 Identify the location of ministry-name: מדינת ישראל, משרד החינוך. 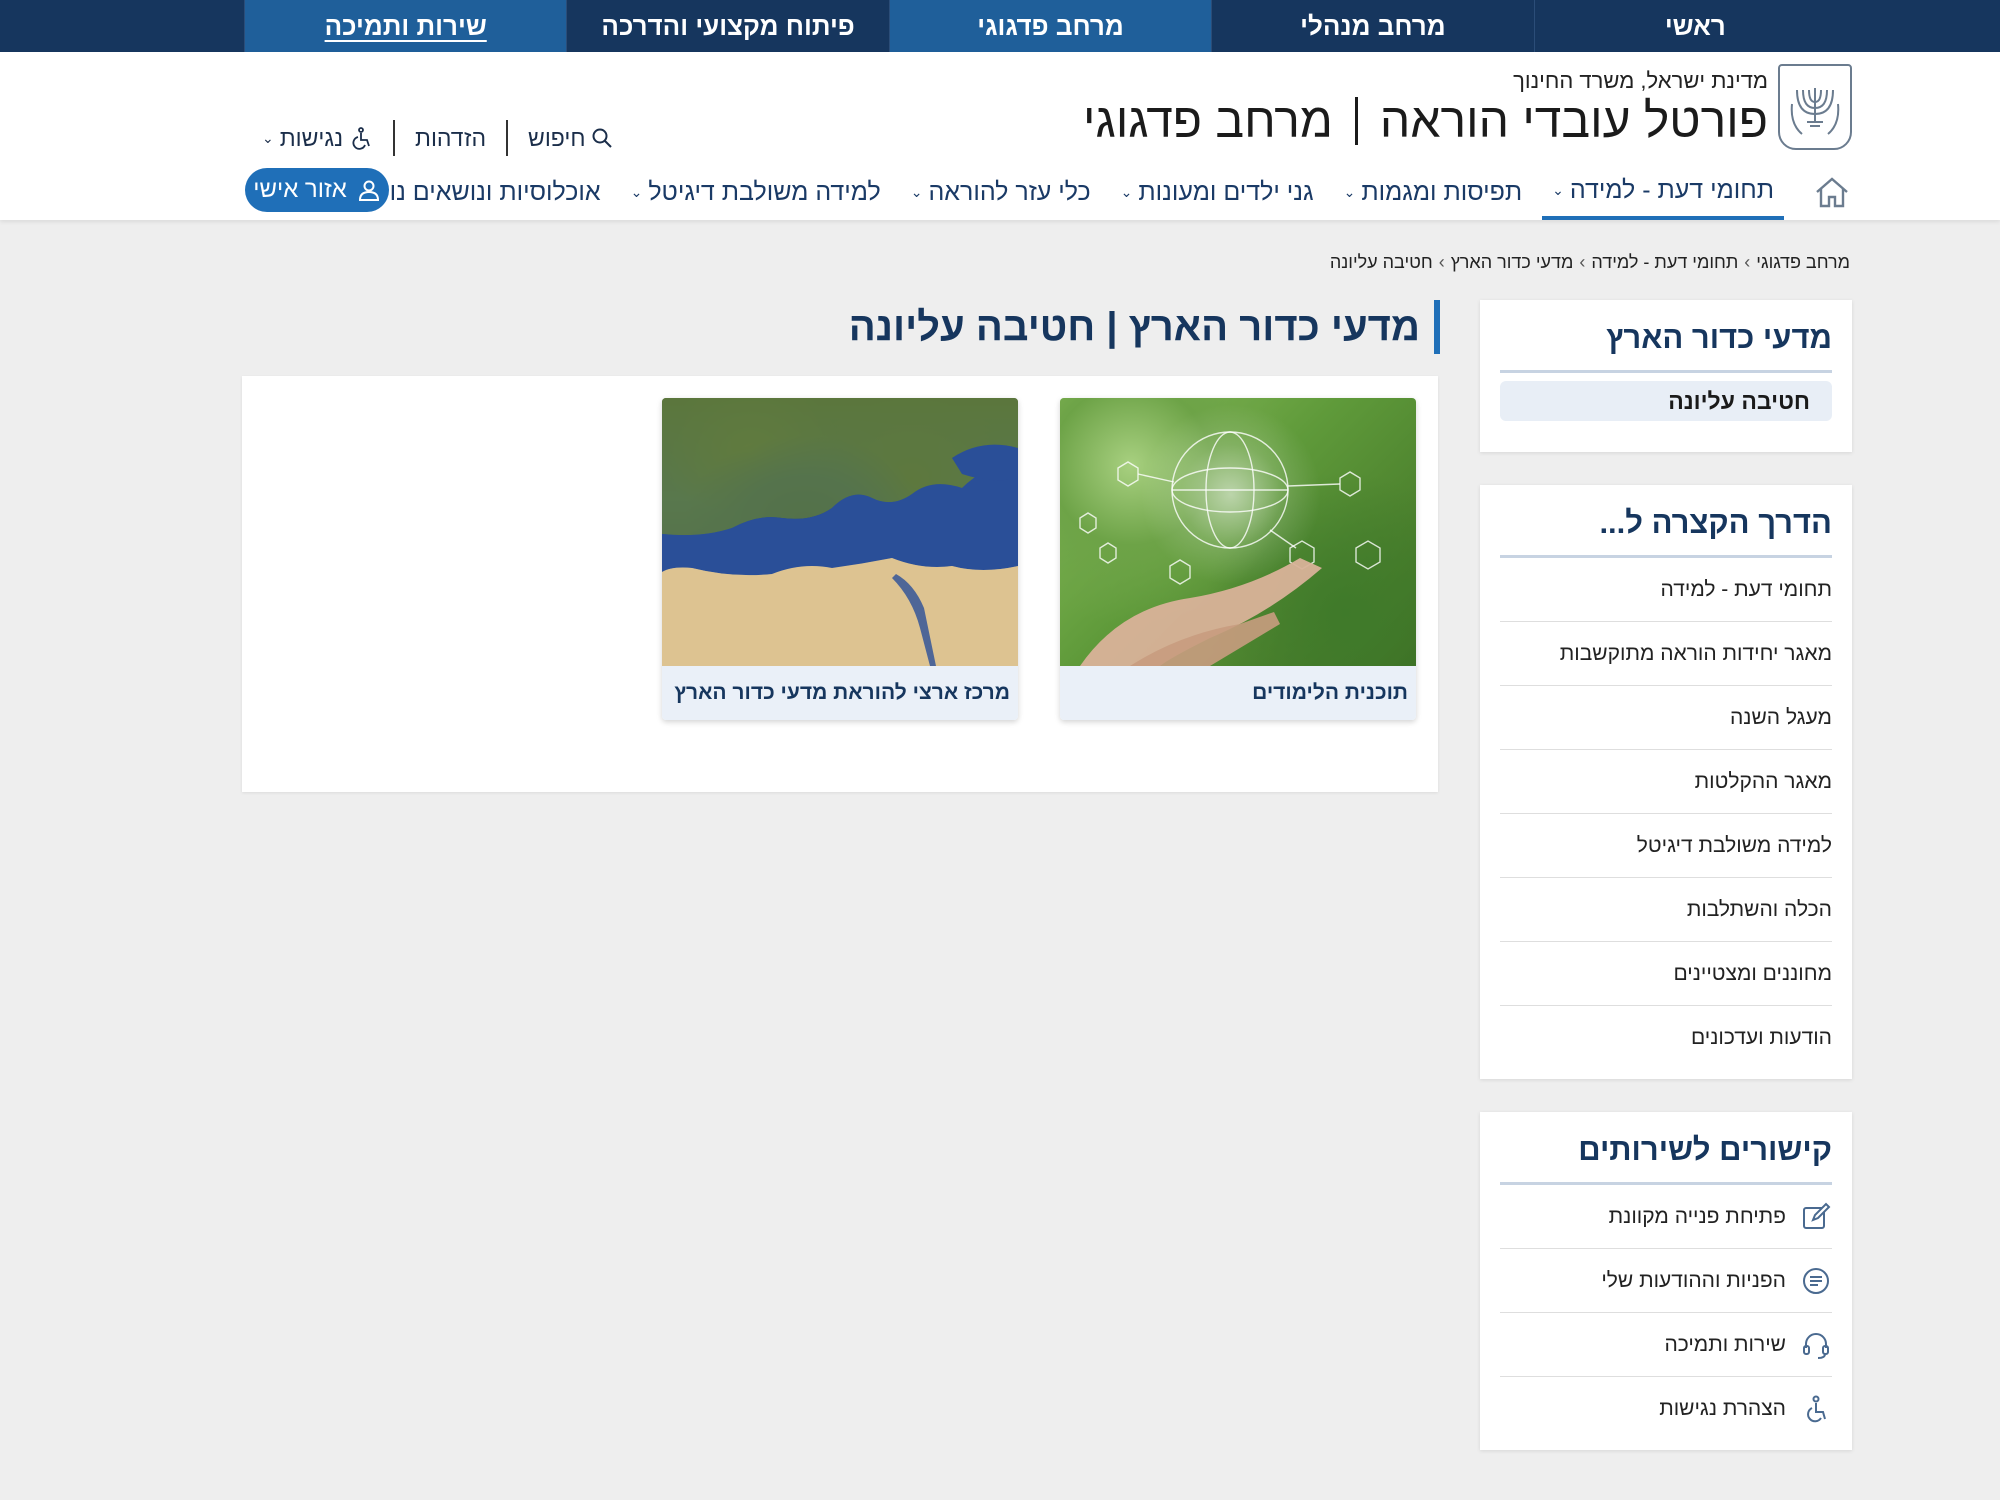
(1640, 80).